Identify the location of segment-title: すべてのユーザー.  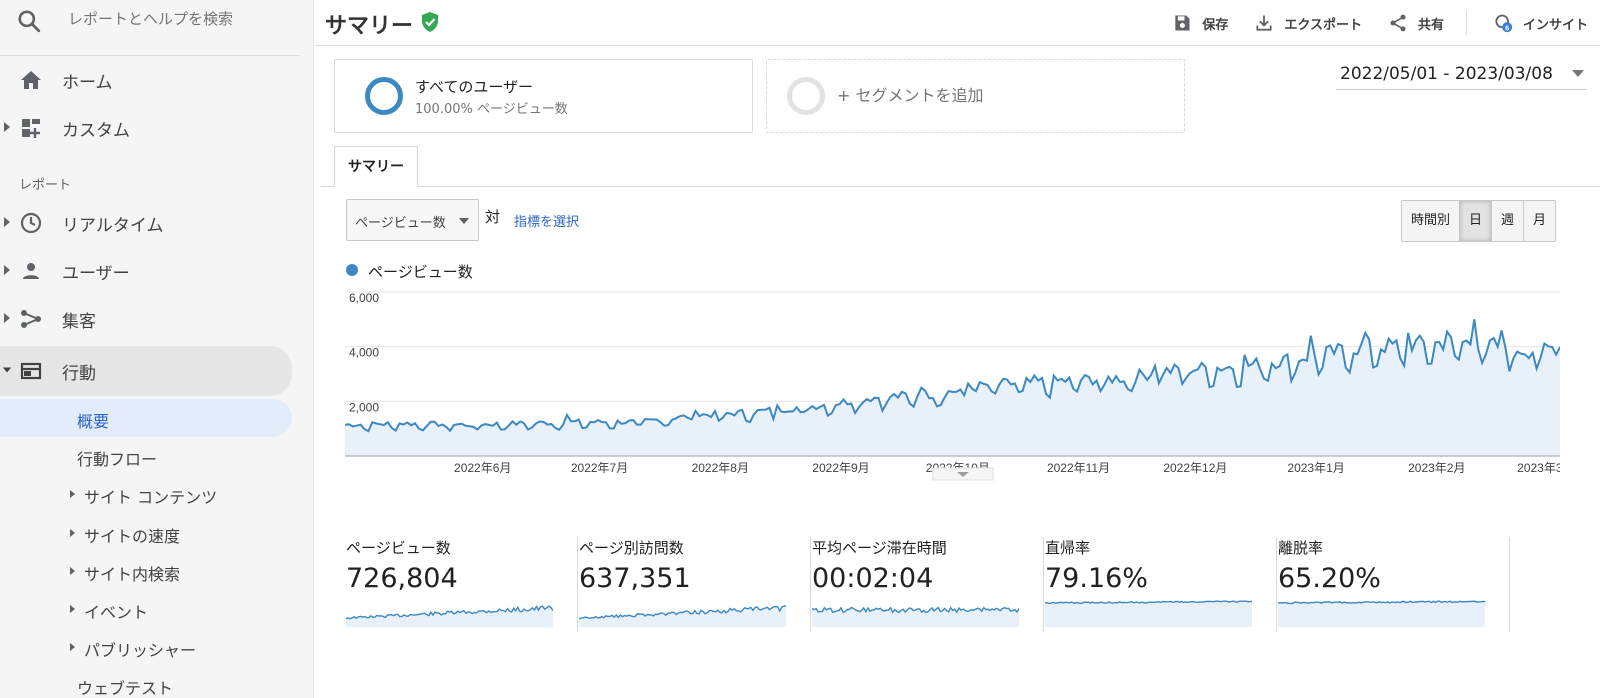
(474, 87).